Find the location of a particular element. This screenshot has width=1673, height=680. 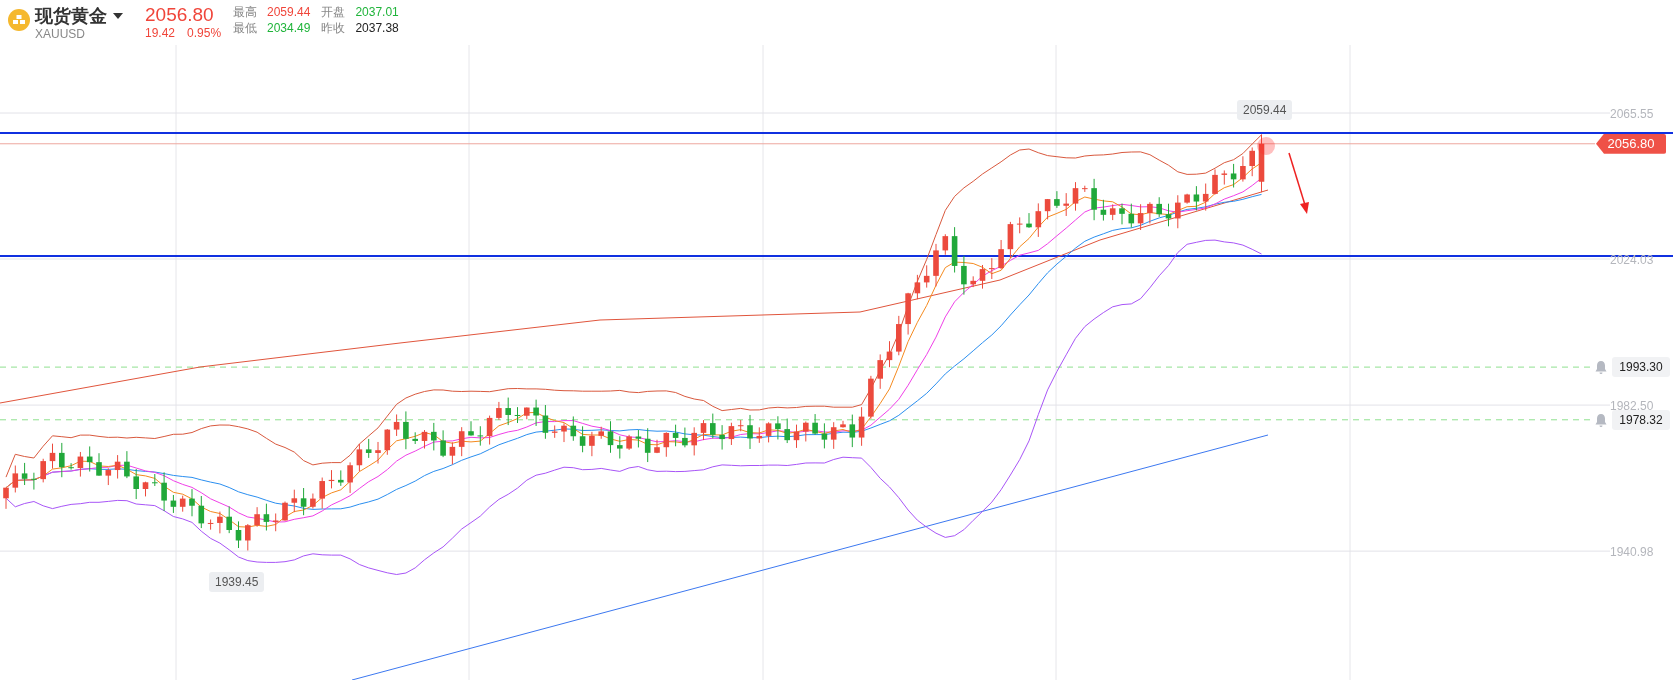

instrument-symbol: XAUUSD is located at coordinates (60, 34).